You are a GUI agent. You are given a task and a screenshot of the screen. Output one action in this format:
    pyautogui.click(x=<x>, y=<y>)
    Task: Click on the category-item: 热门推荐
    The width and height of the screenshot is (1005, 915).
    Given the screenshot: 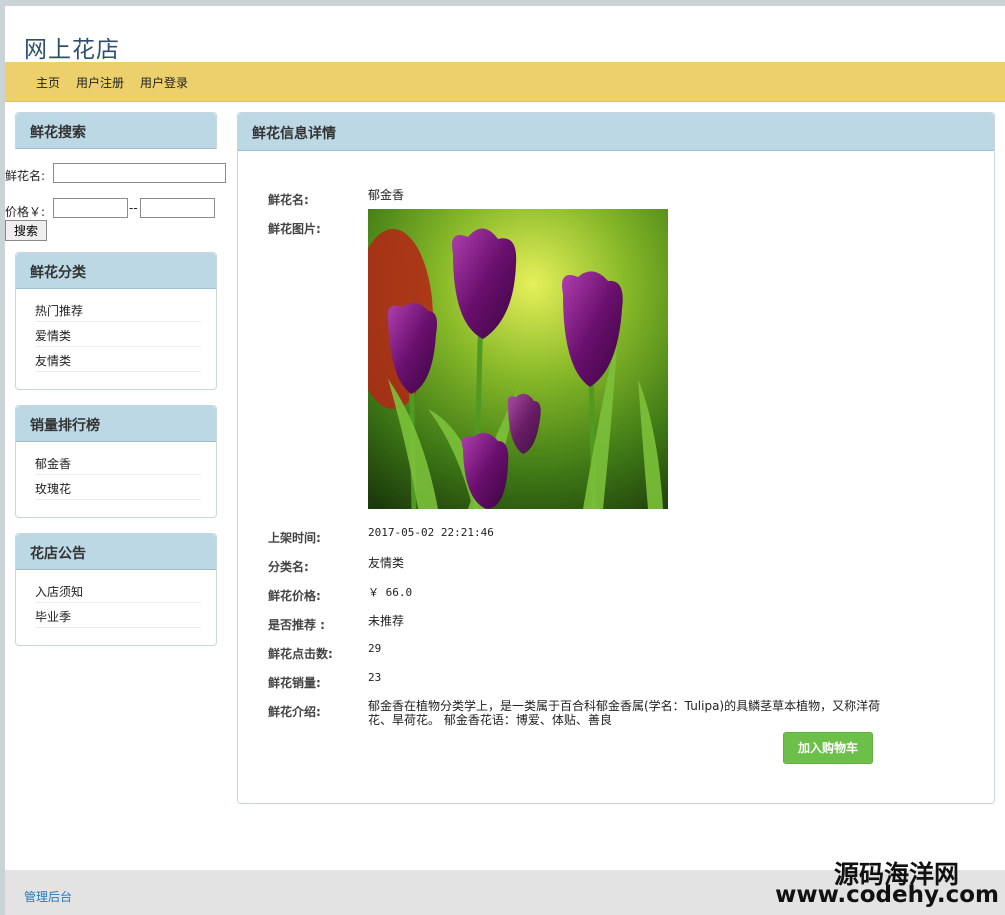 What is the action you would take?
    pyautogui.click(x=118, y=309)
    